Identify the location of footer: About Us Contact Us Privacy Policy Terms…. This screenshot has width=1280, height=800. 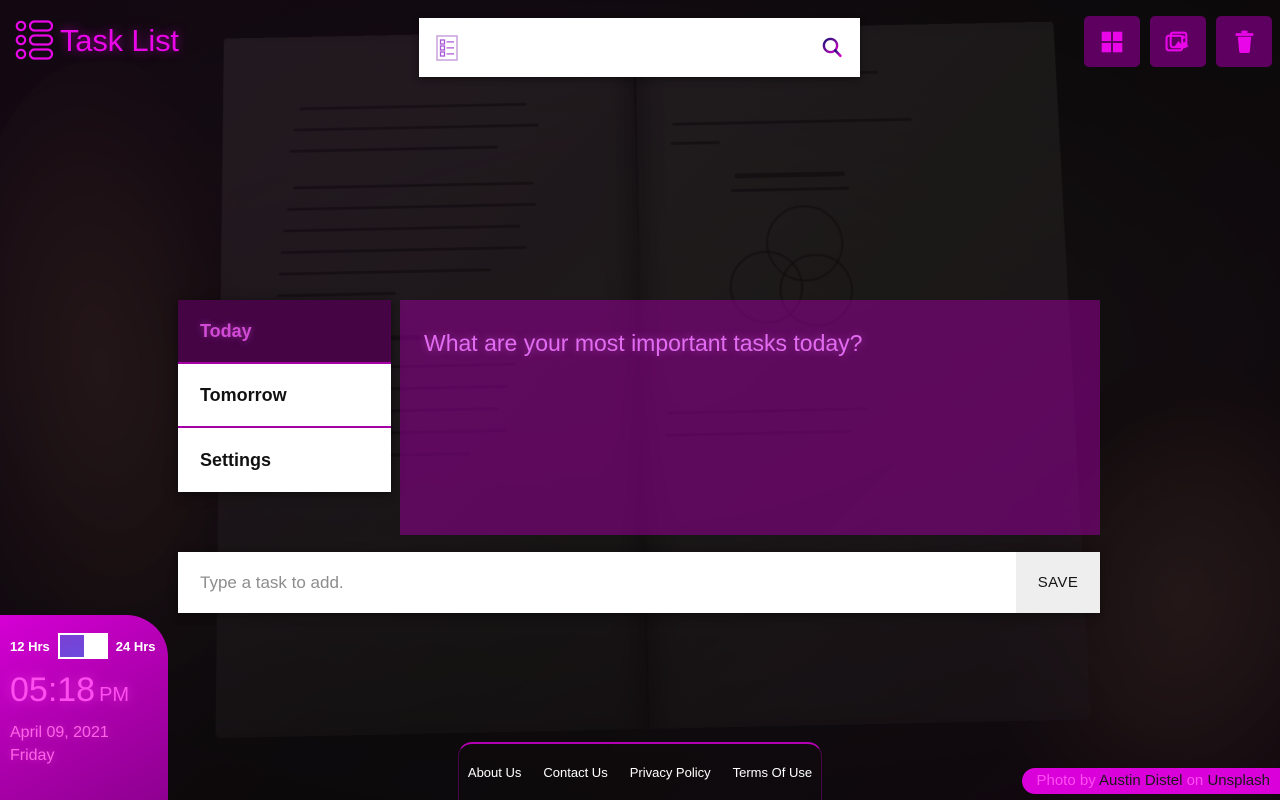
(640, 771).